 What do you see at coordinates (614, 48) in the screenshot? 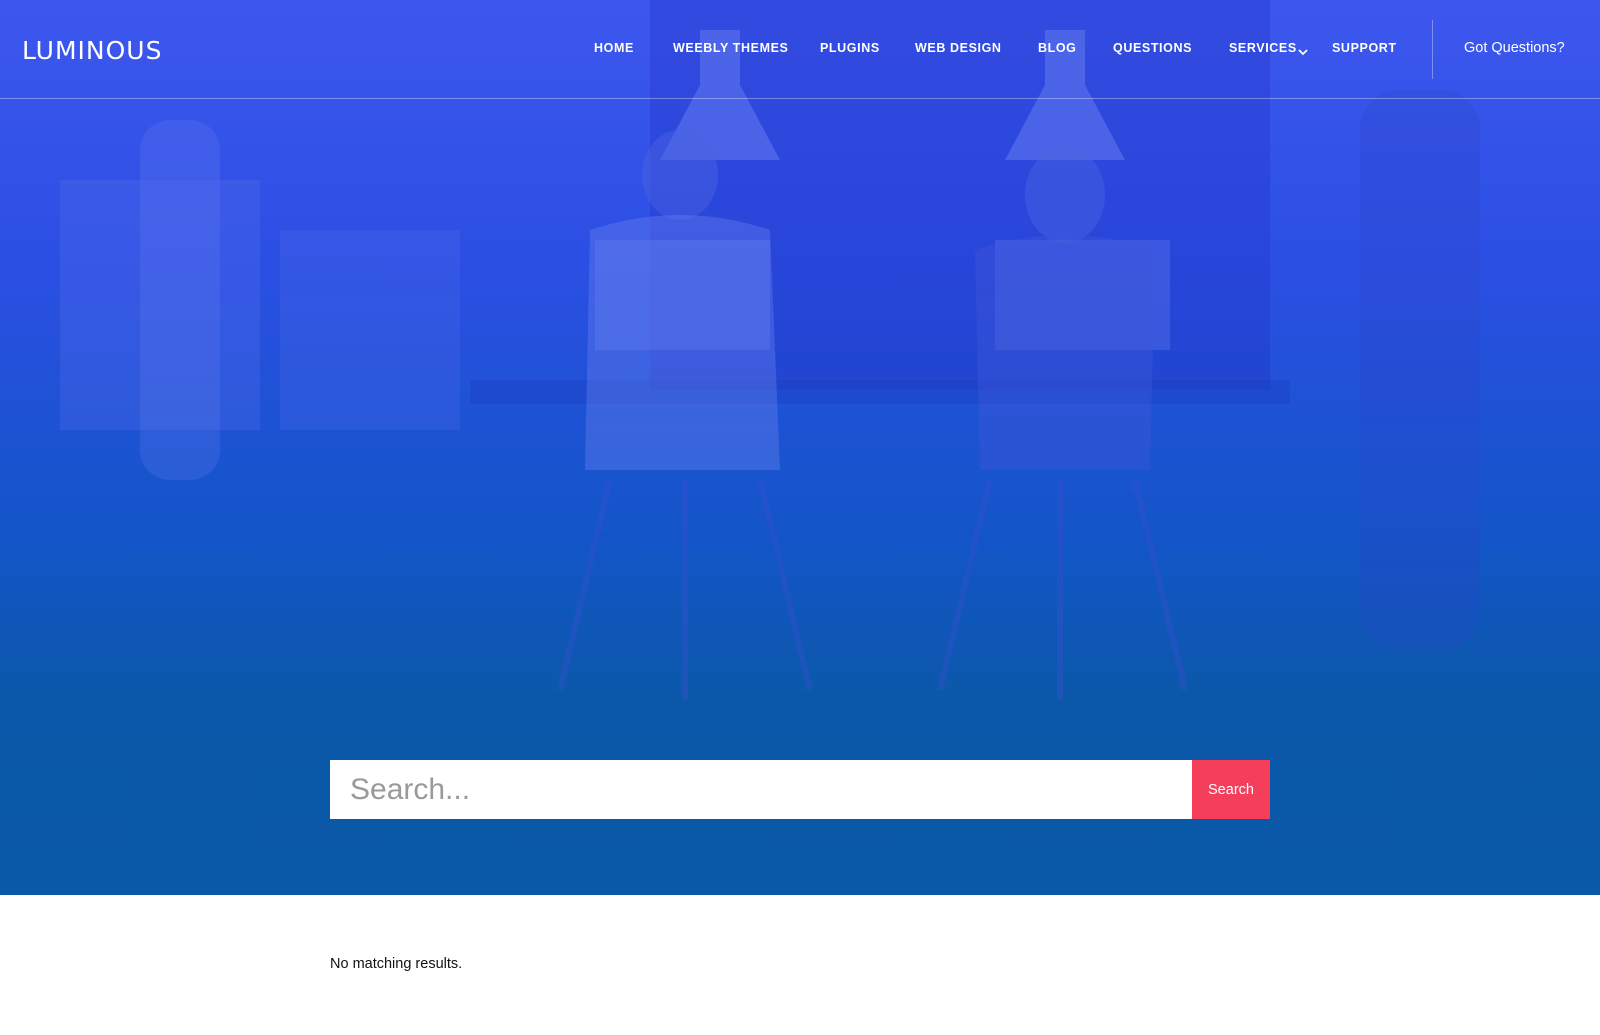
I see `nav-item-home: HOME` at bounding box center [614, 48].